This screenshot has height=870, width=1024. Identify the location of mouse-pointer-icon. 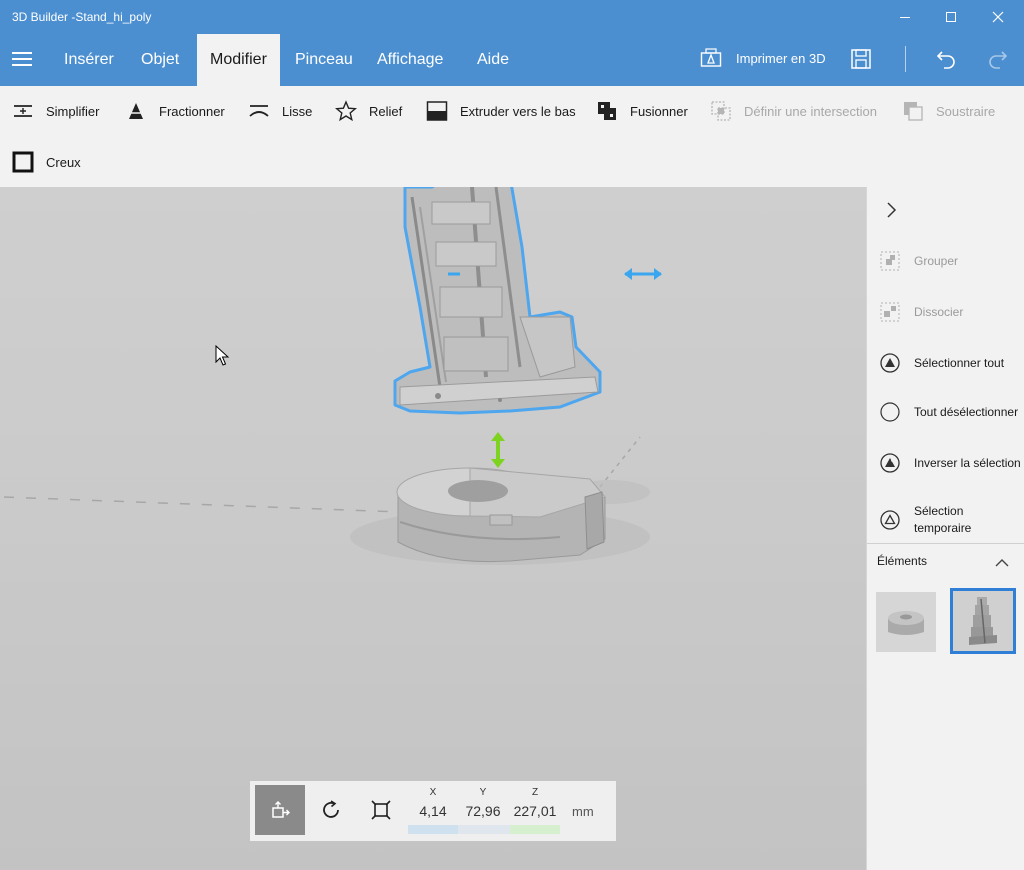
(222, 355).